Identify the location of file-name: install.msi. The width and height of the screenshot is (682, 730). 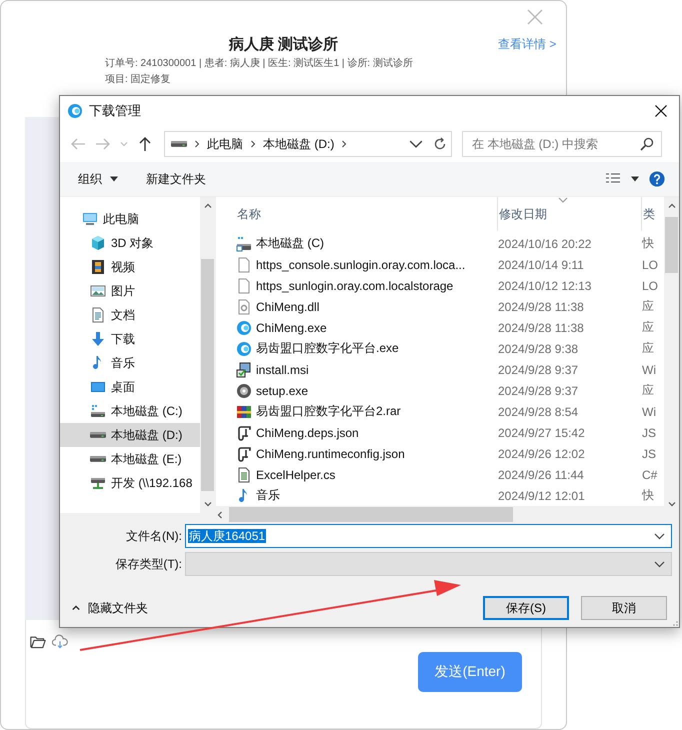
(282, 369).